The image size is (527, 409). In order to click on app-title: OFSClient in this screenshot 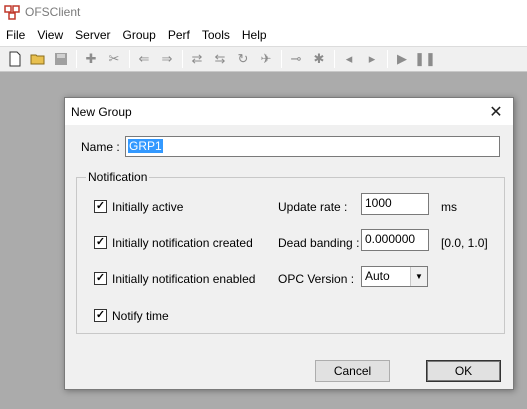, I will do `click(53, 12)`.